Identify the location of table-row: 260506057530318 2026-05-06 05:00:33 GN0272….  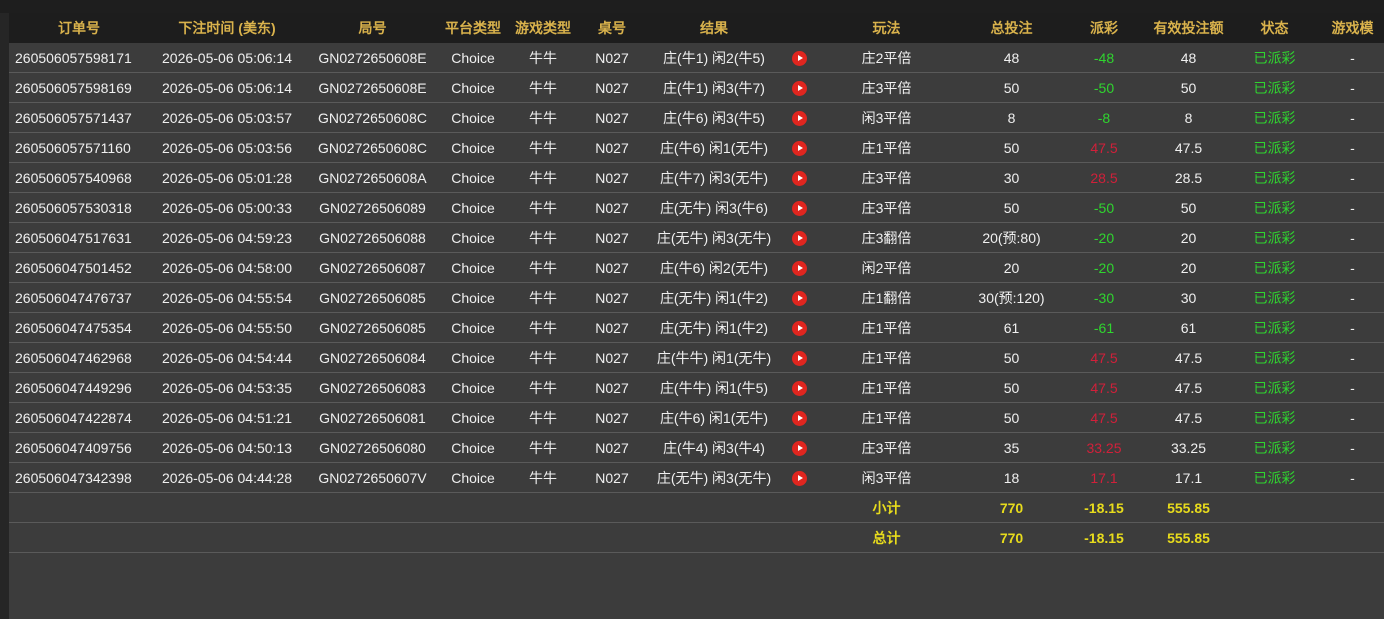
(696, 207).